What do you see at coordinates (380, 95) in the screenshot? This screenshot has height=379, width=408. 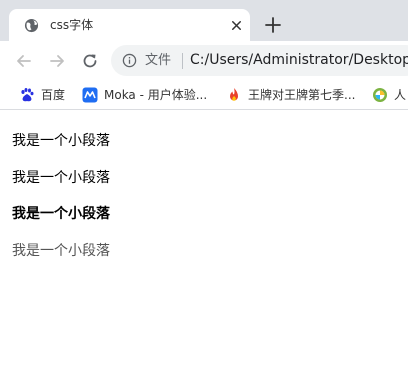 I see `pinwheel-icon` at bounding box center [380, 95].